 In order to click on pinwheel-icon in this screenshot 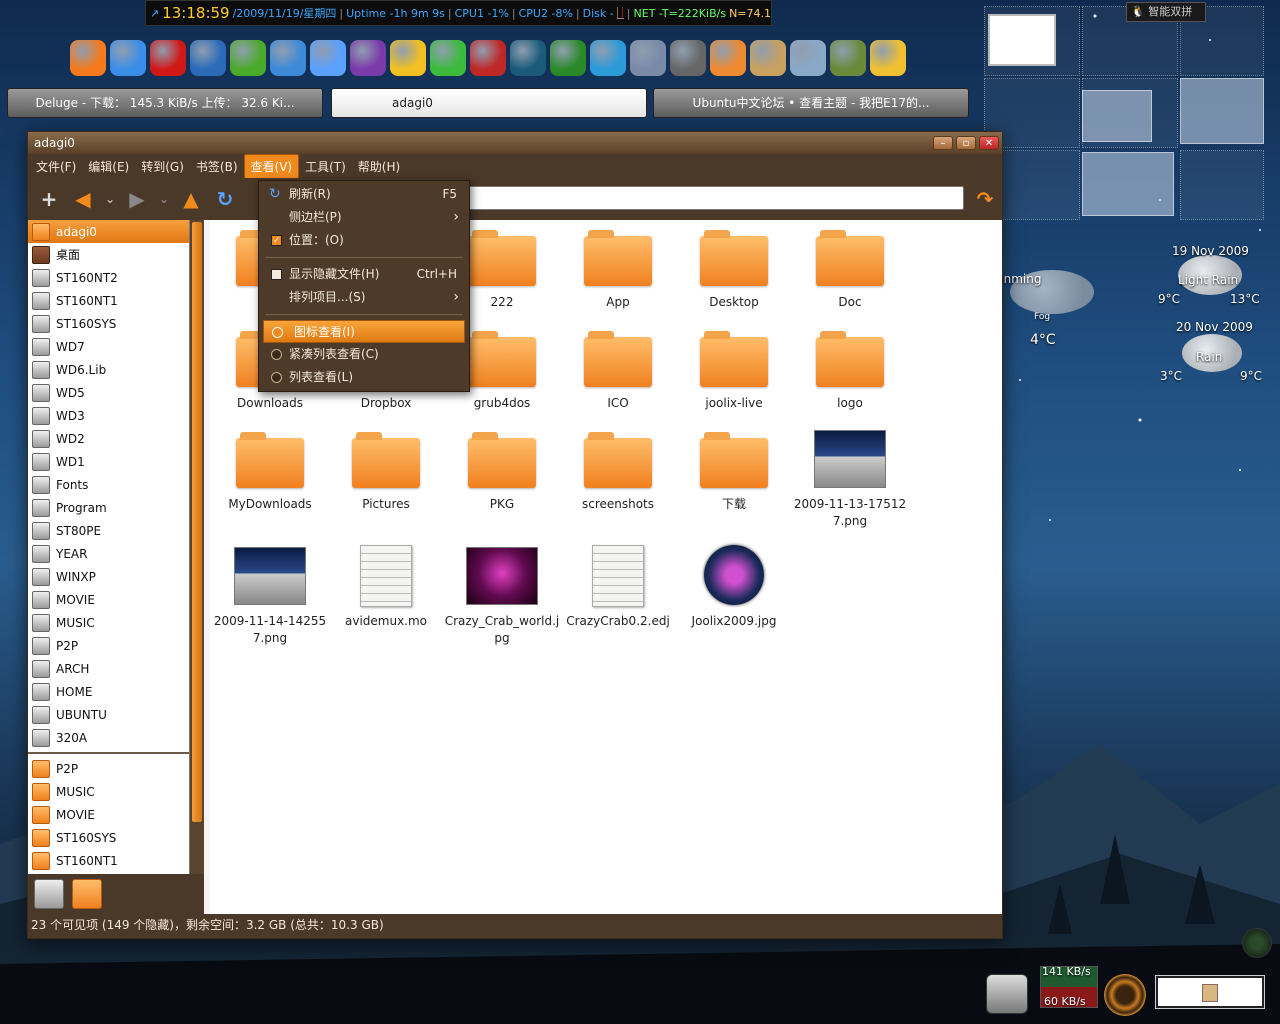, I will do `click(888, 58)`.